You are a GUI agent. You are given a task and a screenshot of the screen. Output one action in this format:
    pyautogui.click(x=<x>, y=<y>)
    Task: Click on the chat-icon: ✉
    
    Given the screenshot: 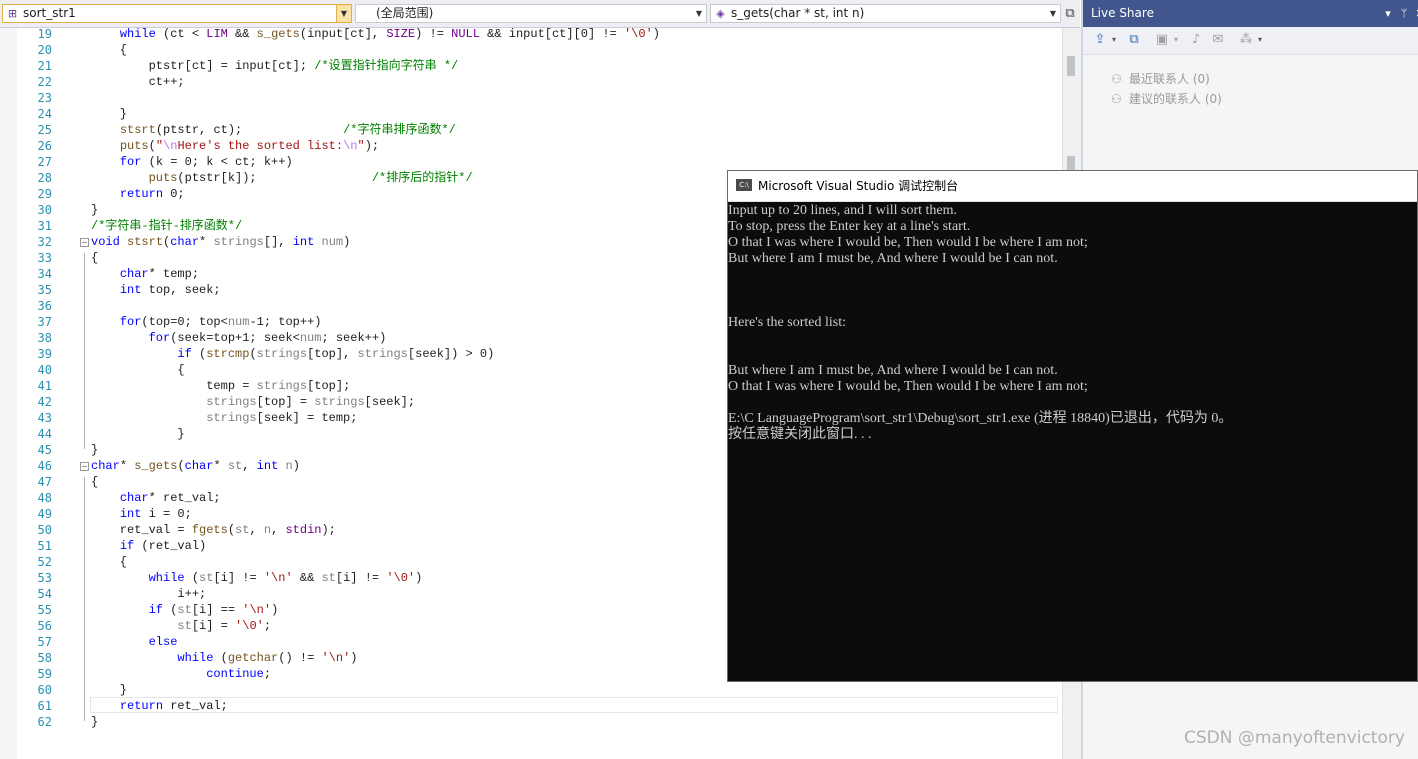 What is the action you would take?
    pyautogui.click(x=1218, y=40)
    